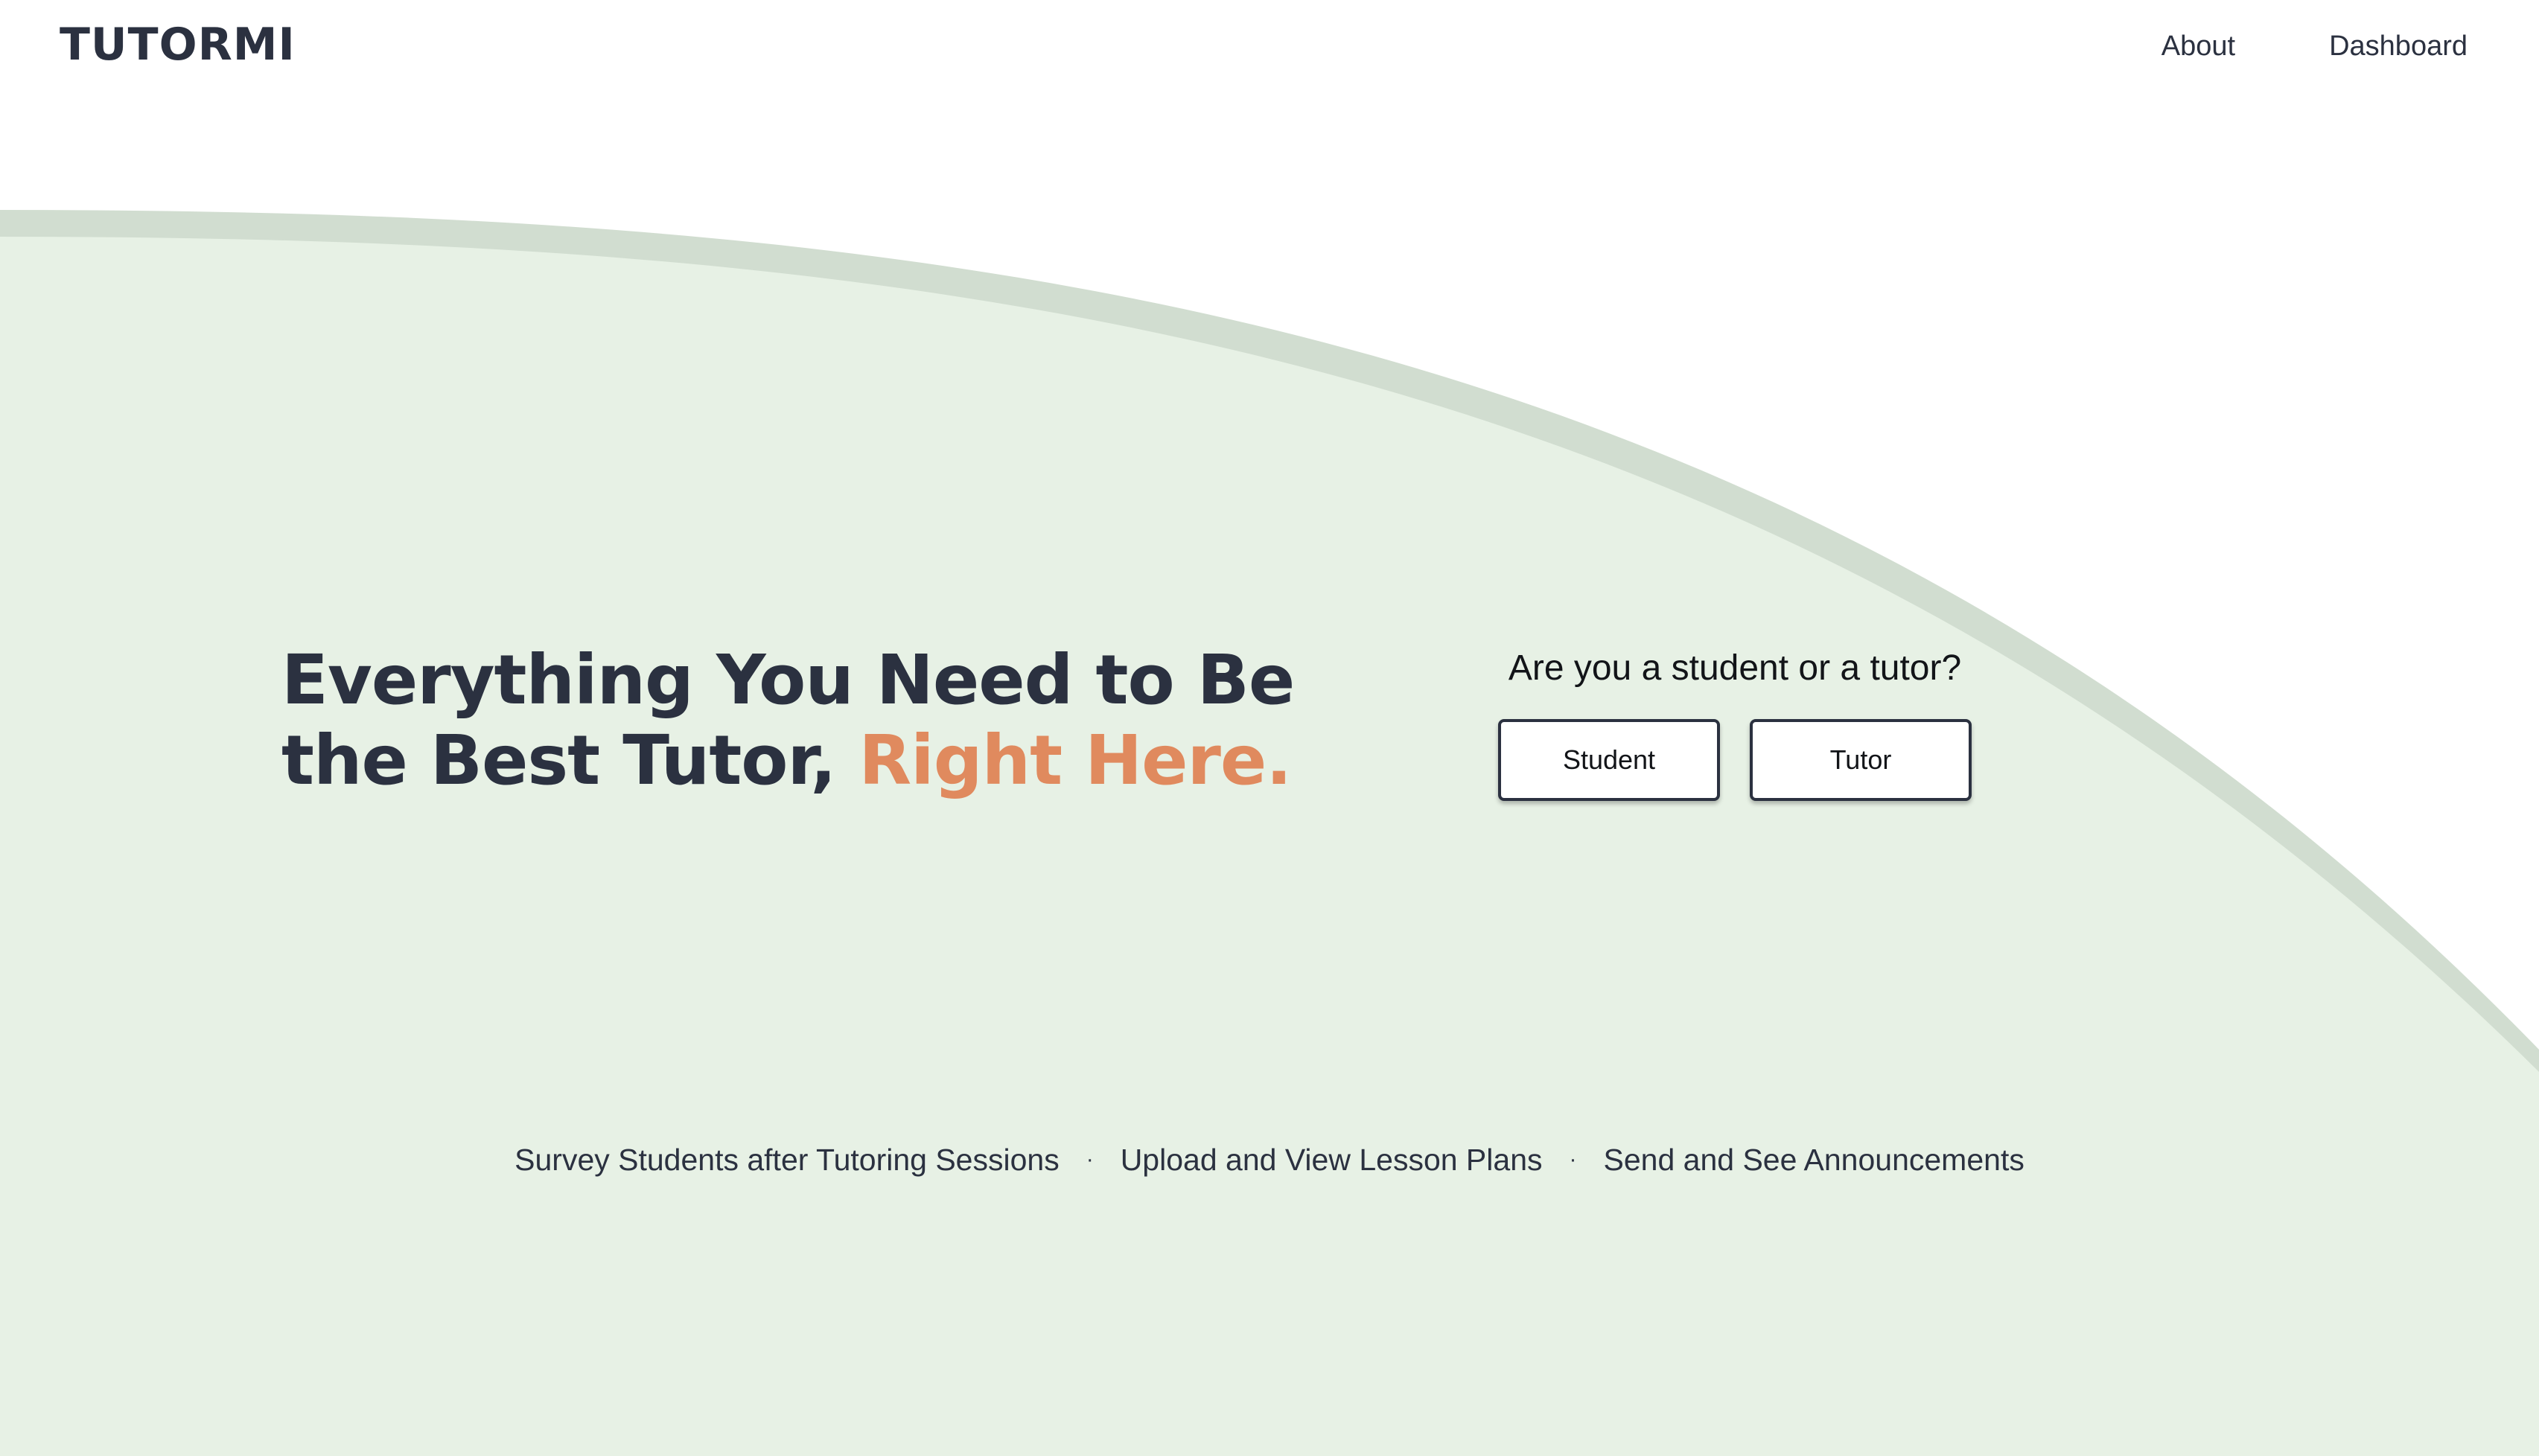  What do you see at coordinates (2398, 46) in the screenshot?
I see `nav-link-dashboard: Dashboard` at bounding box center [2398, 46].